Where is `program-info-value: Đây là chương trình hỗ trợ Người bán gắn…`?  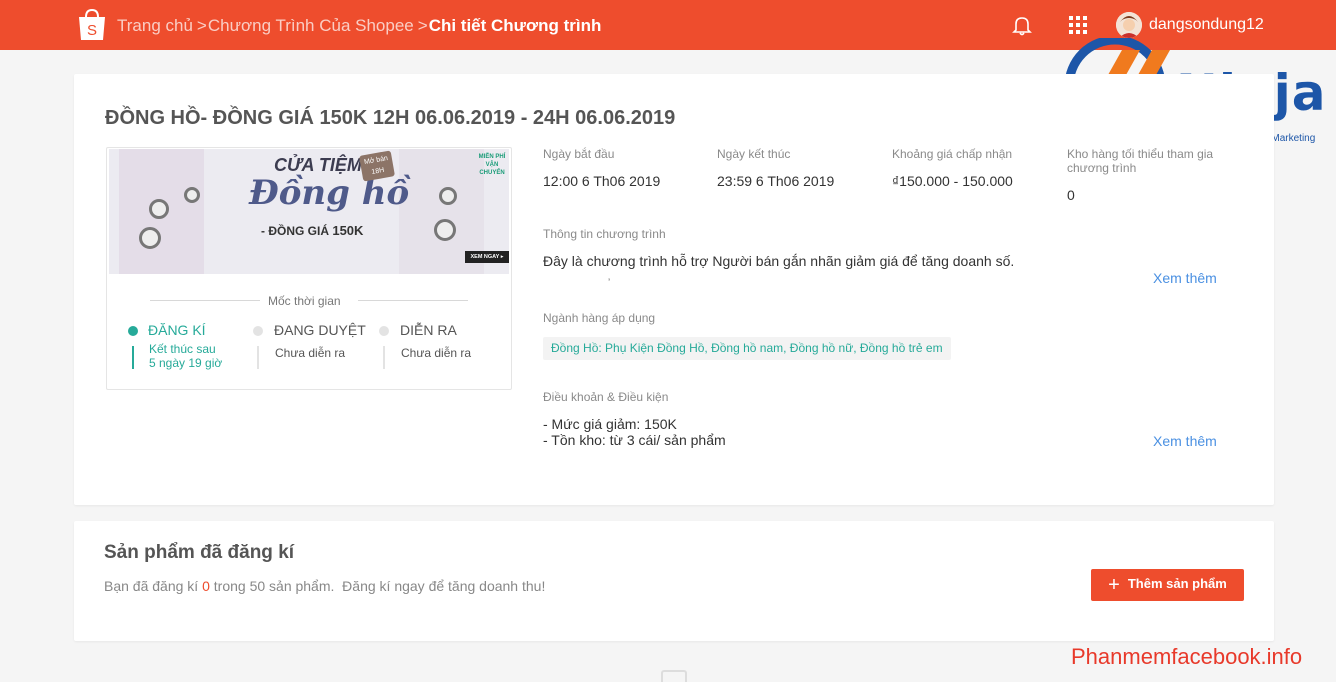 program-info-value: Đây là chương trình hỗ trợ Người bán gắn… is located at coordinates (779, 261).